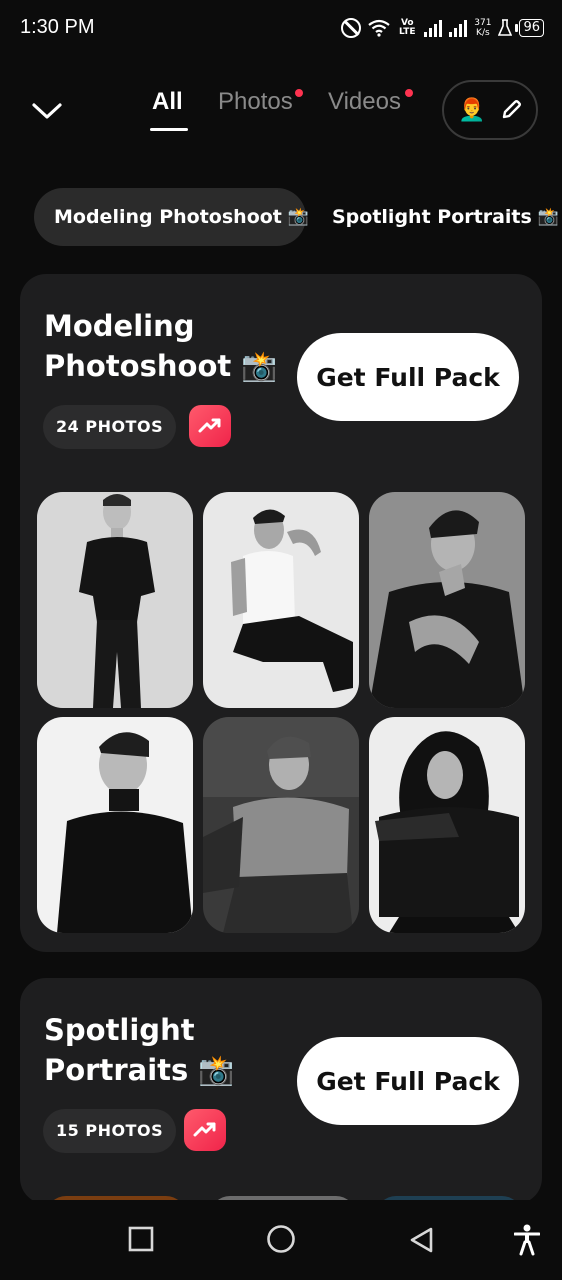 Image resolution: width=562 pixels, height=1280 pixels. I want to click on status-bar: 1:30 PM Vo LTE 371 K/s 96, so click(281, 29).